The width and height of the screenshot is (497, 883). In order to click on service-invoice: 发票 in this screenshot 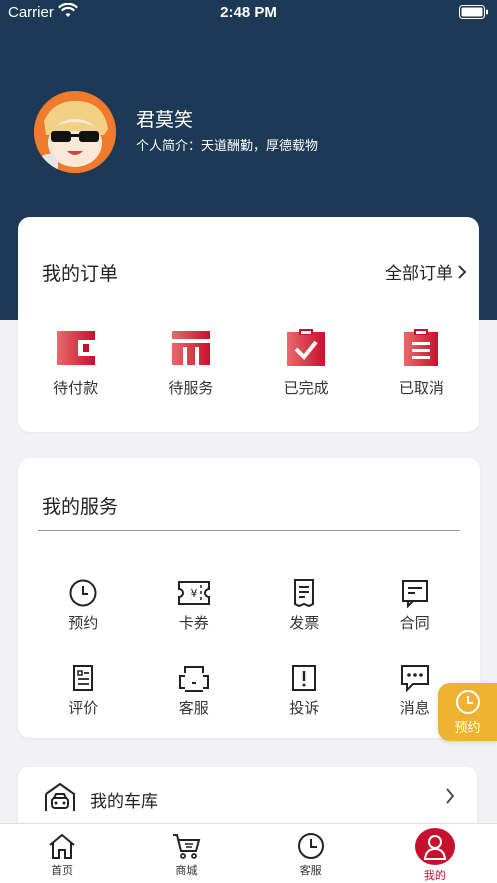, I will do `click(304, 605)`.